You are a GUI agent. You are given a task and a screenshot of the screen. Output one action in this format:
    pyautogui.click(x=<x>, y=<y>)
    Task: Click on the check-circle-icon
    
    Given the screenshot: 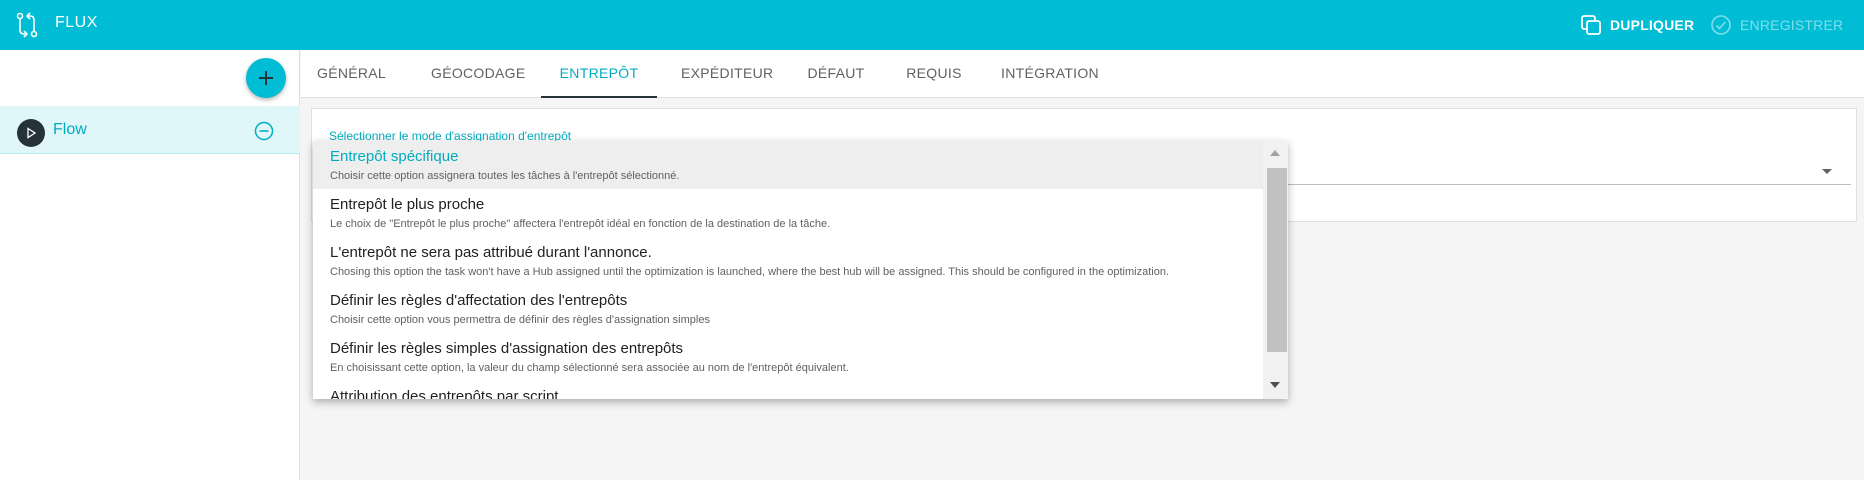 What is the action you would take?
    pyautogui.click(x=1721, y=25)
    